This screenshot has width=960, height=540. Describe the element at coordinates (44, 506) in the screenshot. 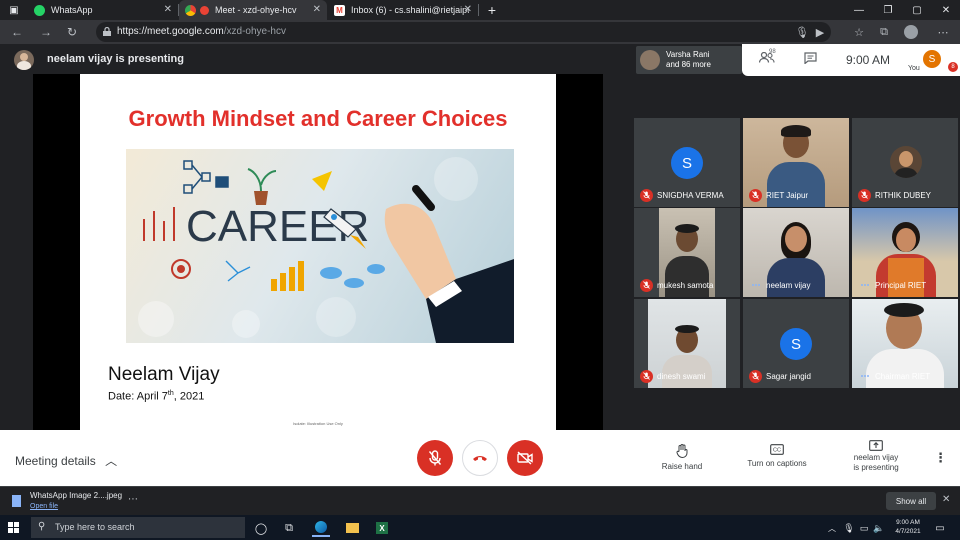

I see `open-file-link: Open file` at that location.